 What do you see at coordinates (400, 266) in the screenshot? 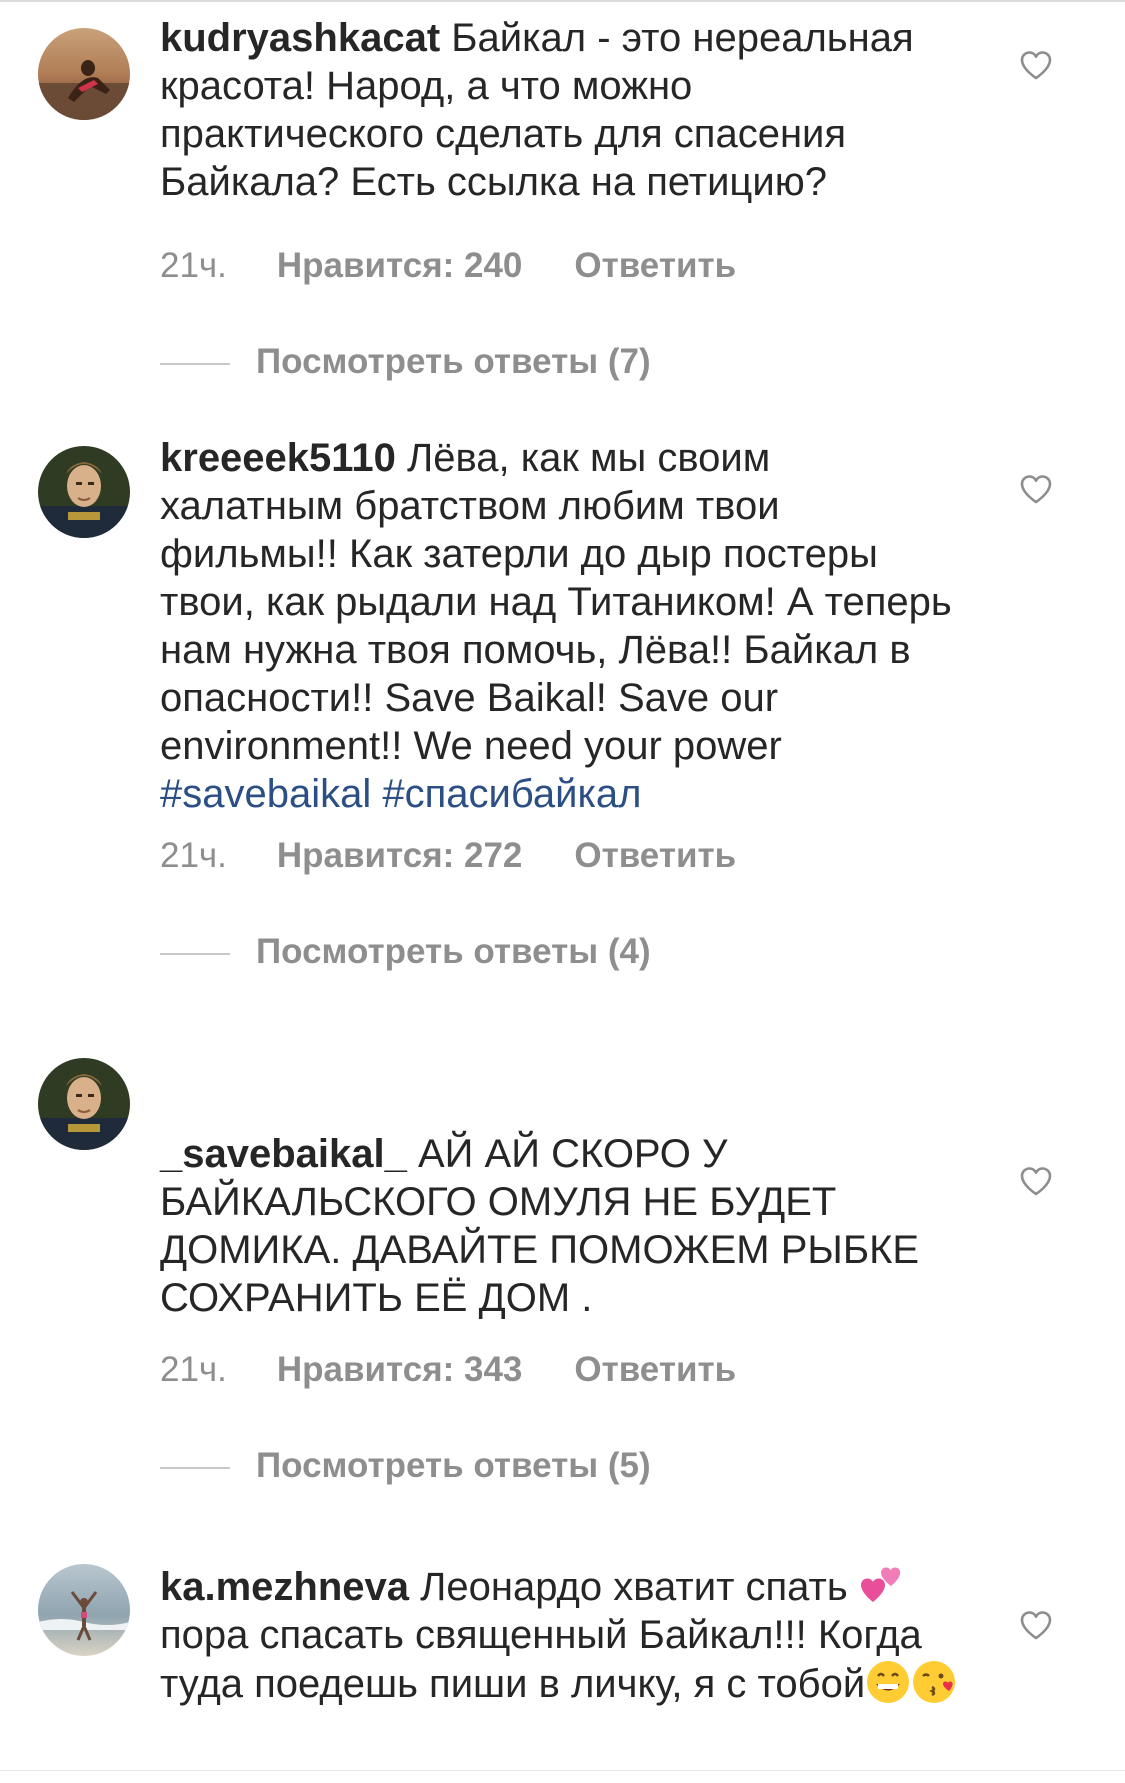
I see `likes-count: Нравится: 240` at bounding box center [400, 266].